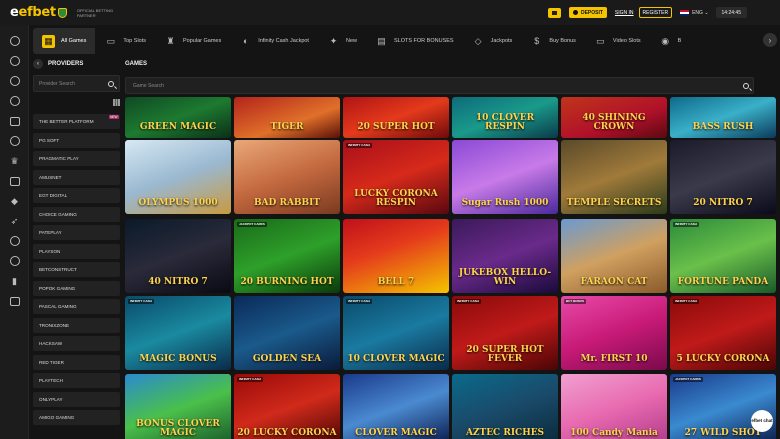  What do you see at coordinates (723, 256) in the screenshot?
I see `game-tile: INFINITY CASH FORTUNE PANDA` at bounding box center [723, 256].